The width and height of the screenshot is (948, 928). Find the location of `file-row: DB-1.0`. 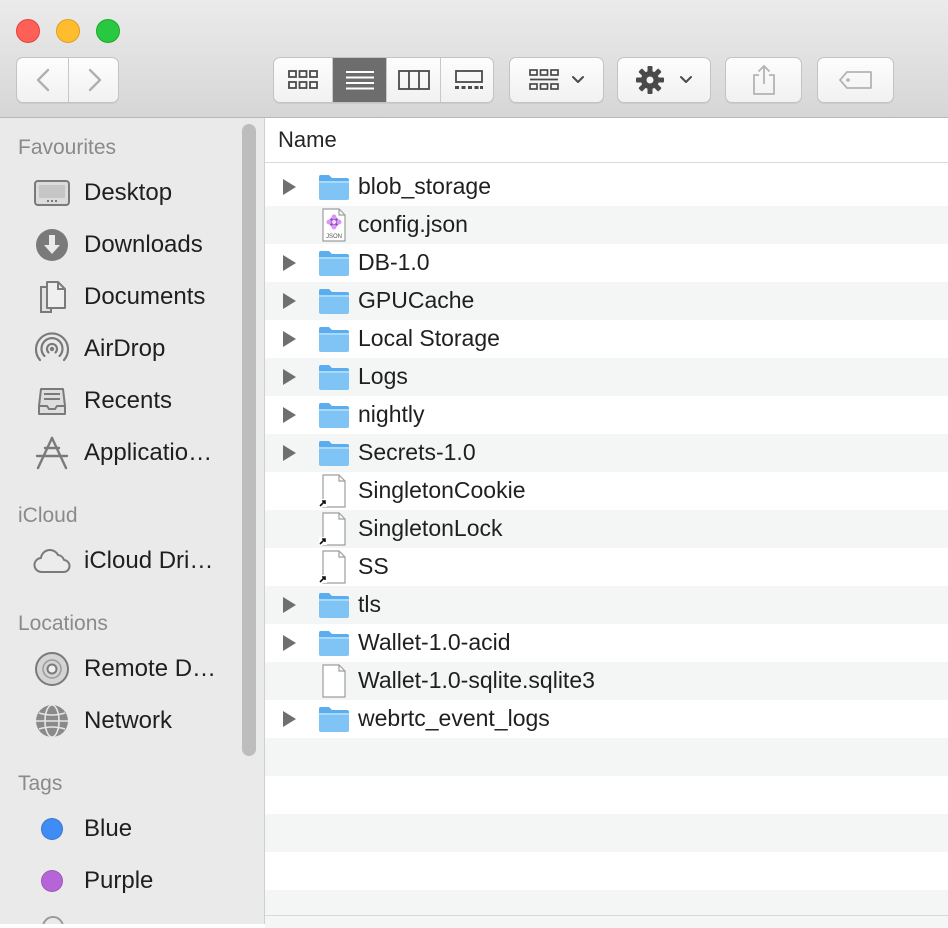

file-row: DB-1.0 is located at coordinates (606, 263).